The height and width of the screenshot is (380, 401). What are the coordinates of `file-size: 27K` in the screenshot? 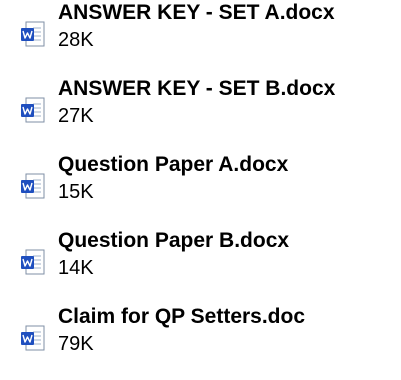 It's located at (76, 116).